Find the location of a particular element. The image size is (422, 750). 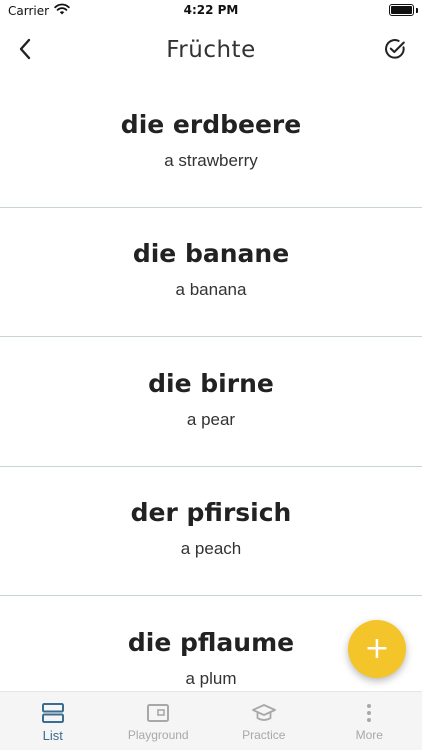

tab-playground: Playground is located at coordinates (159, 721).